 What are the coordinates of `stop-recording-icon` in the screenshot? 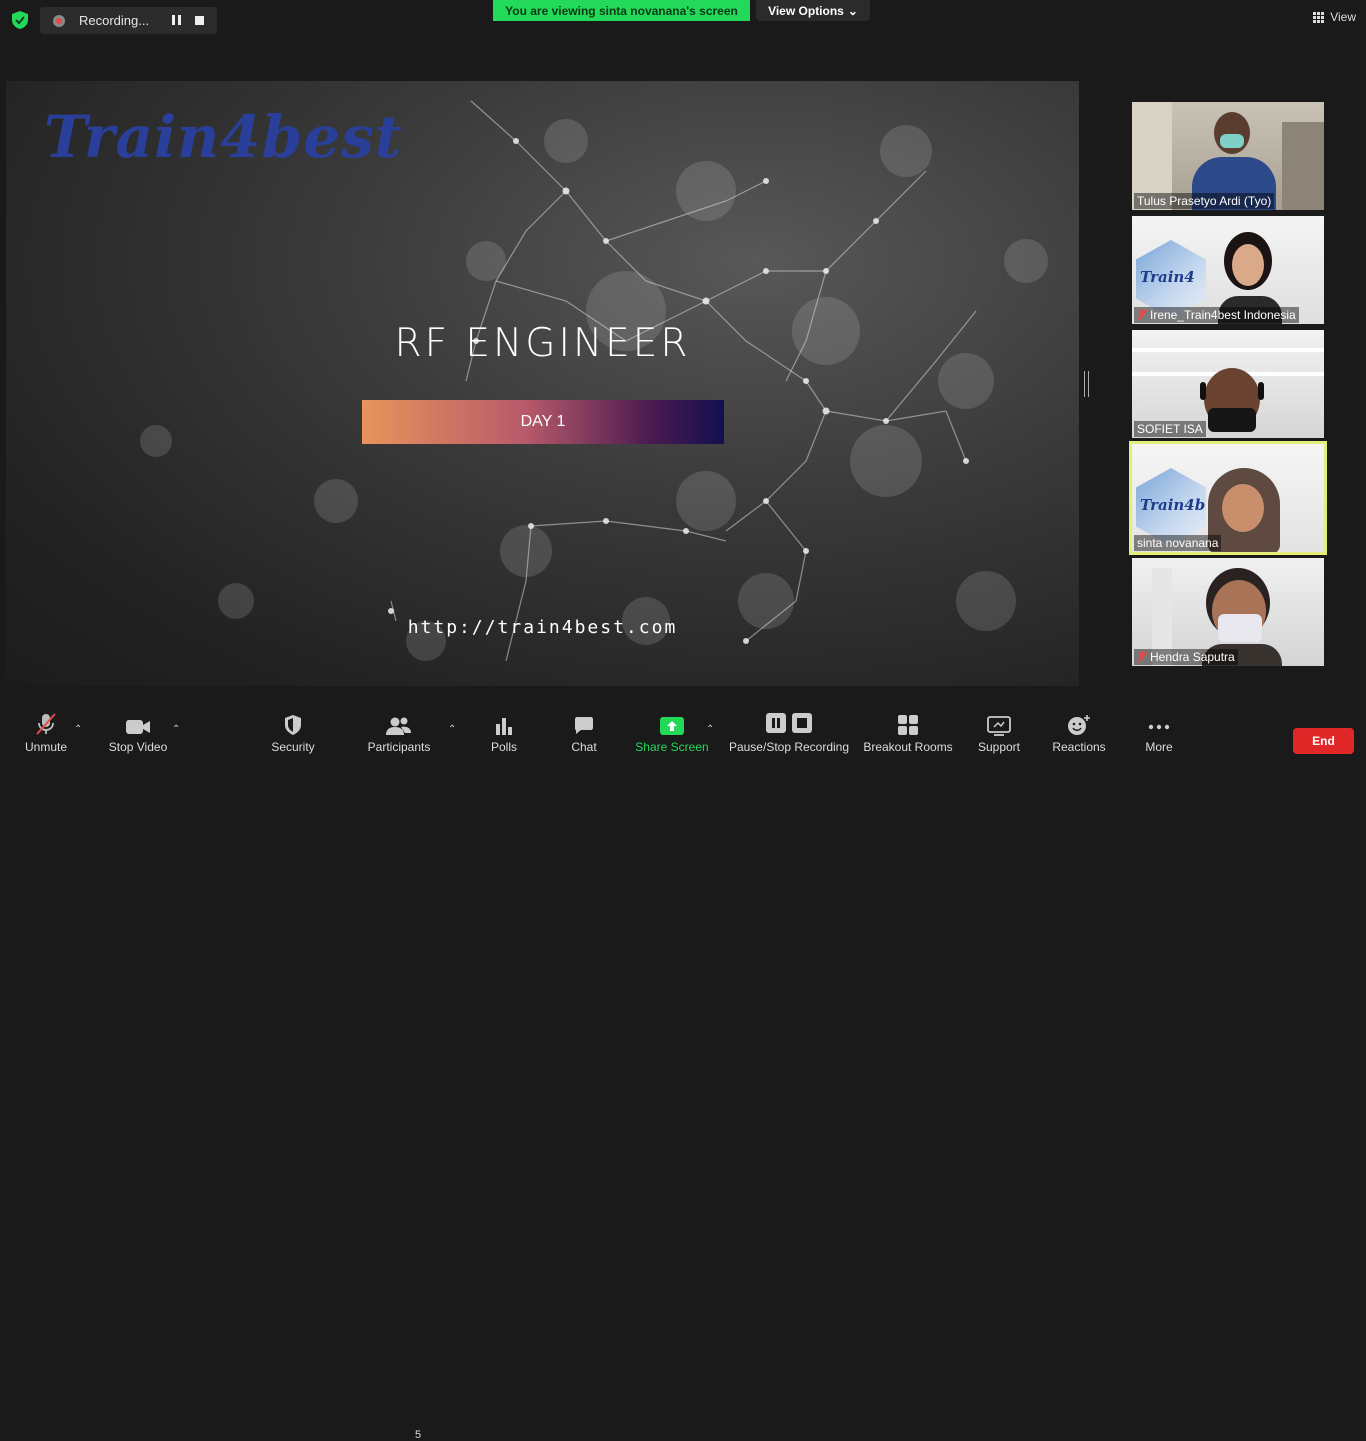 It's located at (199, 20).